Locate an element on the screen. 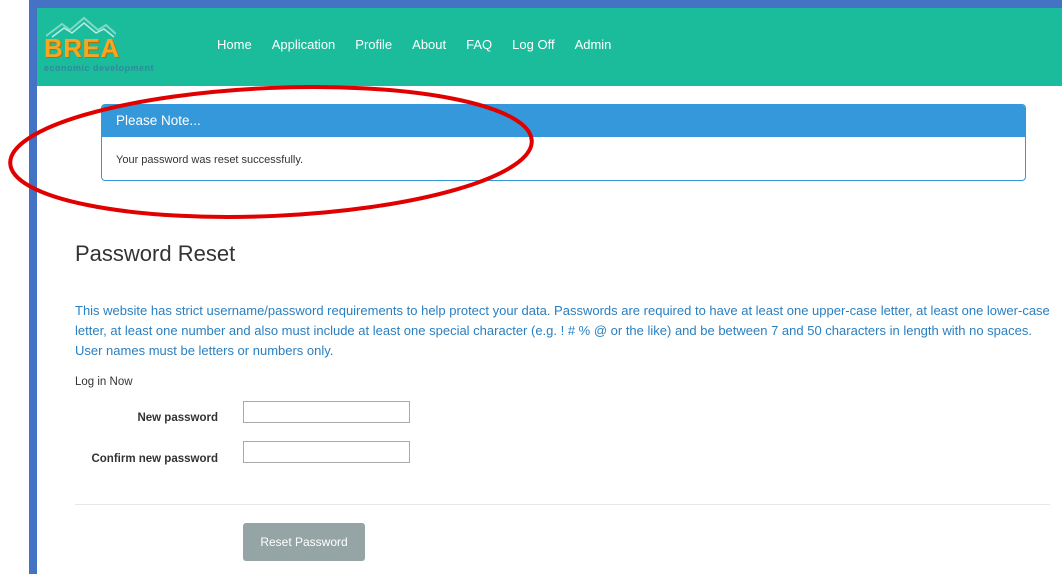 The width and height of the screenshot is (1062, 574). red-ellipse-annotation is located at coordinates (271, 152).